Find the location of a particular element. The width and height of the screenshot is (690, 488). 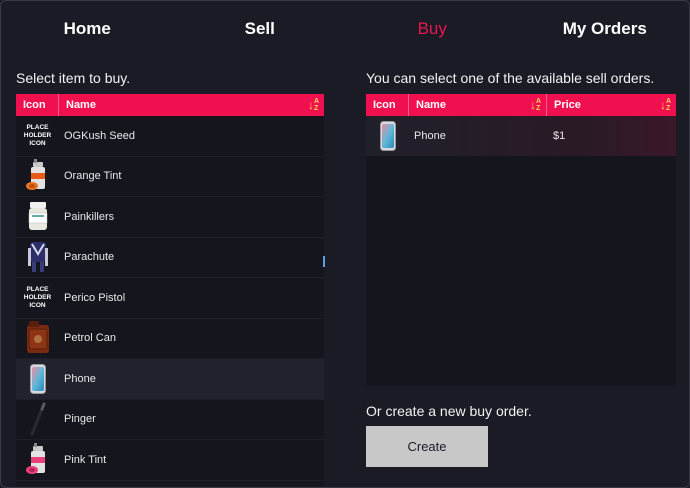

list-item: Phone is located at coordinates (170, 379).